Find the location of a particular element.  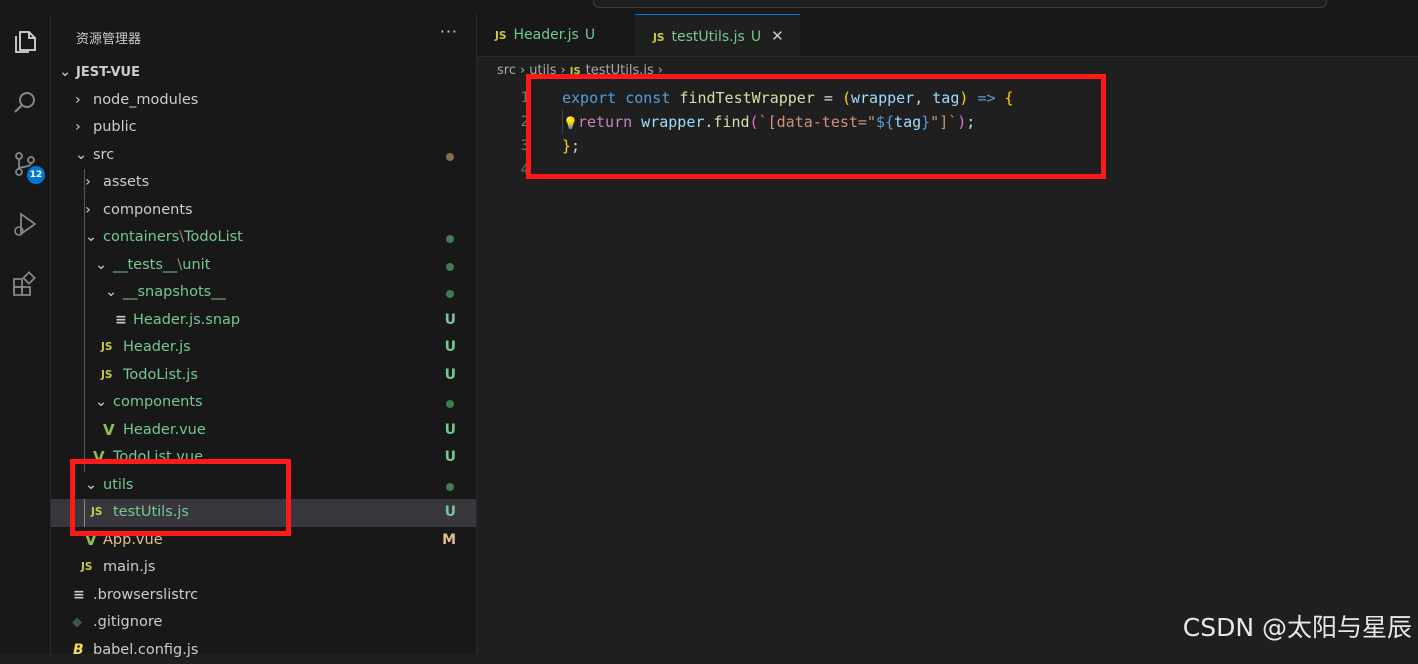

tree-item-label: src is located at coordinates (103, 156).